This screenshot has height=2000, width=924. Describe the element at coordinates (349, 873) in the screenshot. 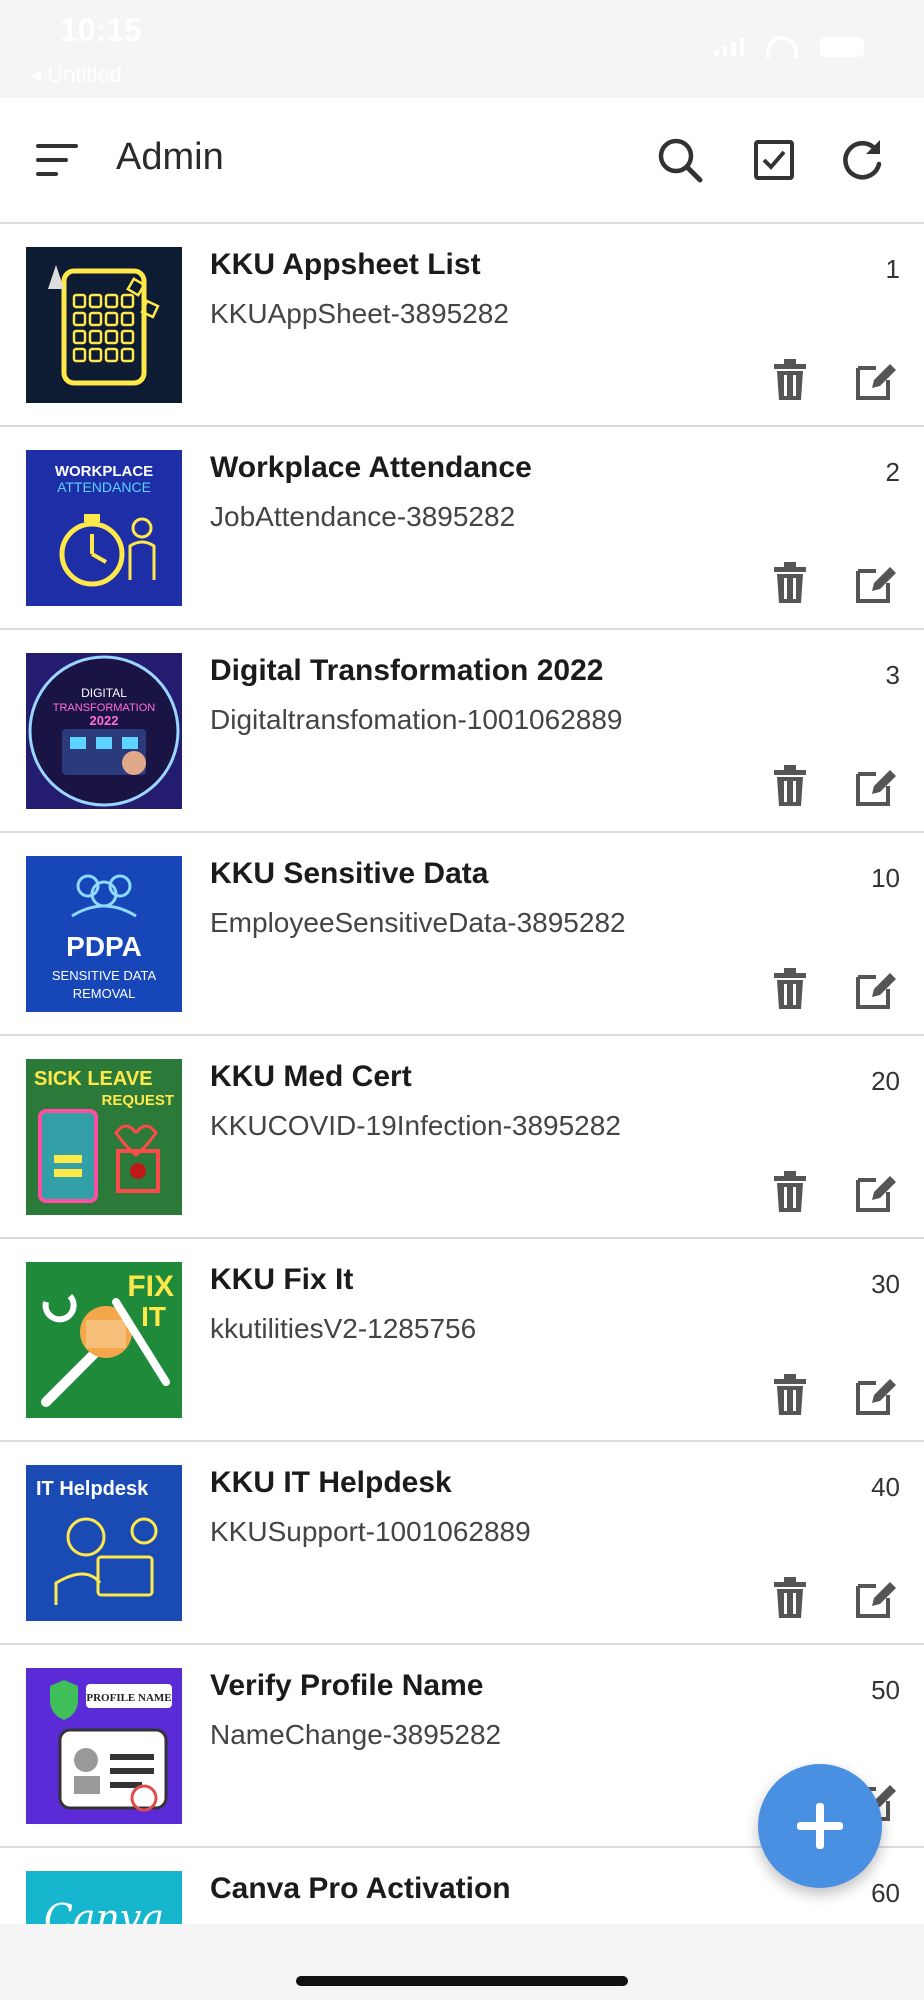

I see `item-title: KKU Sensitive Data` at that location.